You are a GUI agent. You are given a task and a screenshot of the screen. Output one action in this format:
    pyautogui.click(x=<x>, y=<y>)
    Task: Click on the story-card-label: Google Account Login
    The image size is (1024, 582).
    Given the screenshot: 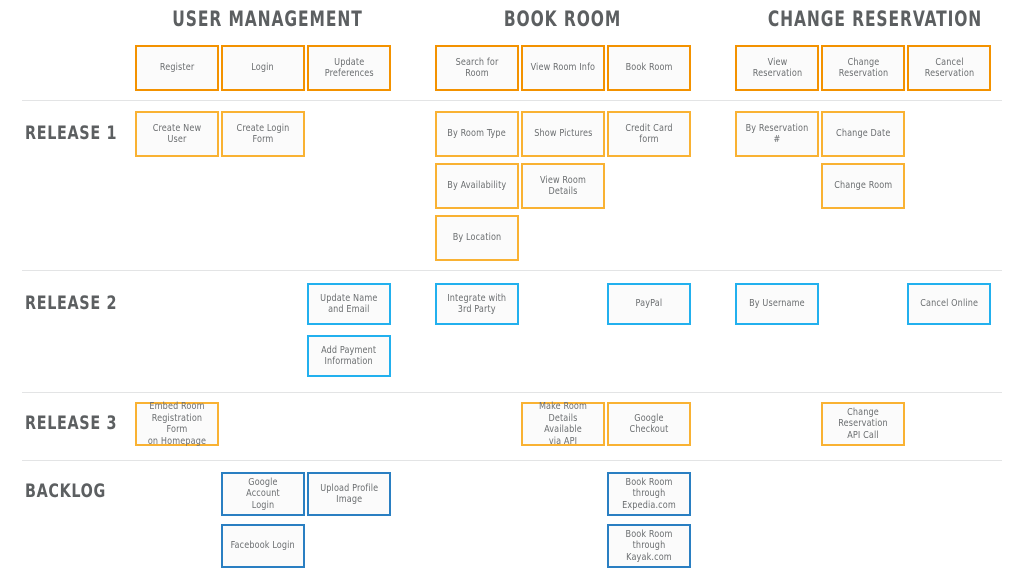 What is the action you would take?
    pyautogui.click(x=263, y=493)
    